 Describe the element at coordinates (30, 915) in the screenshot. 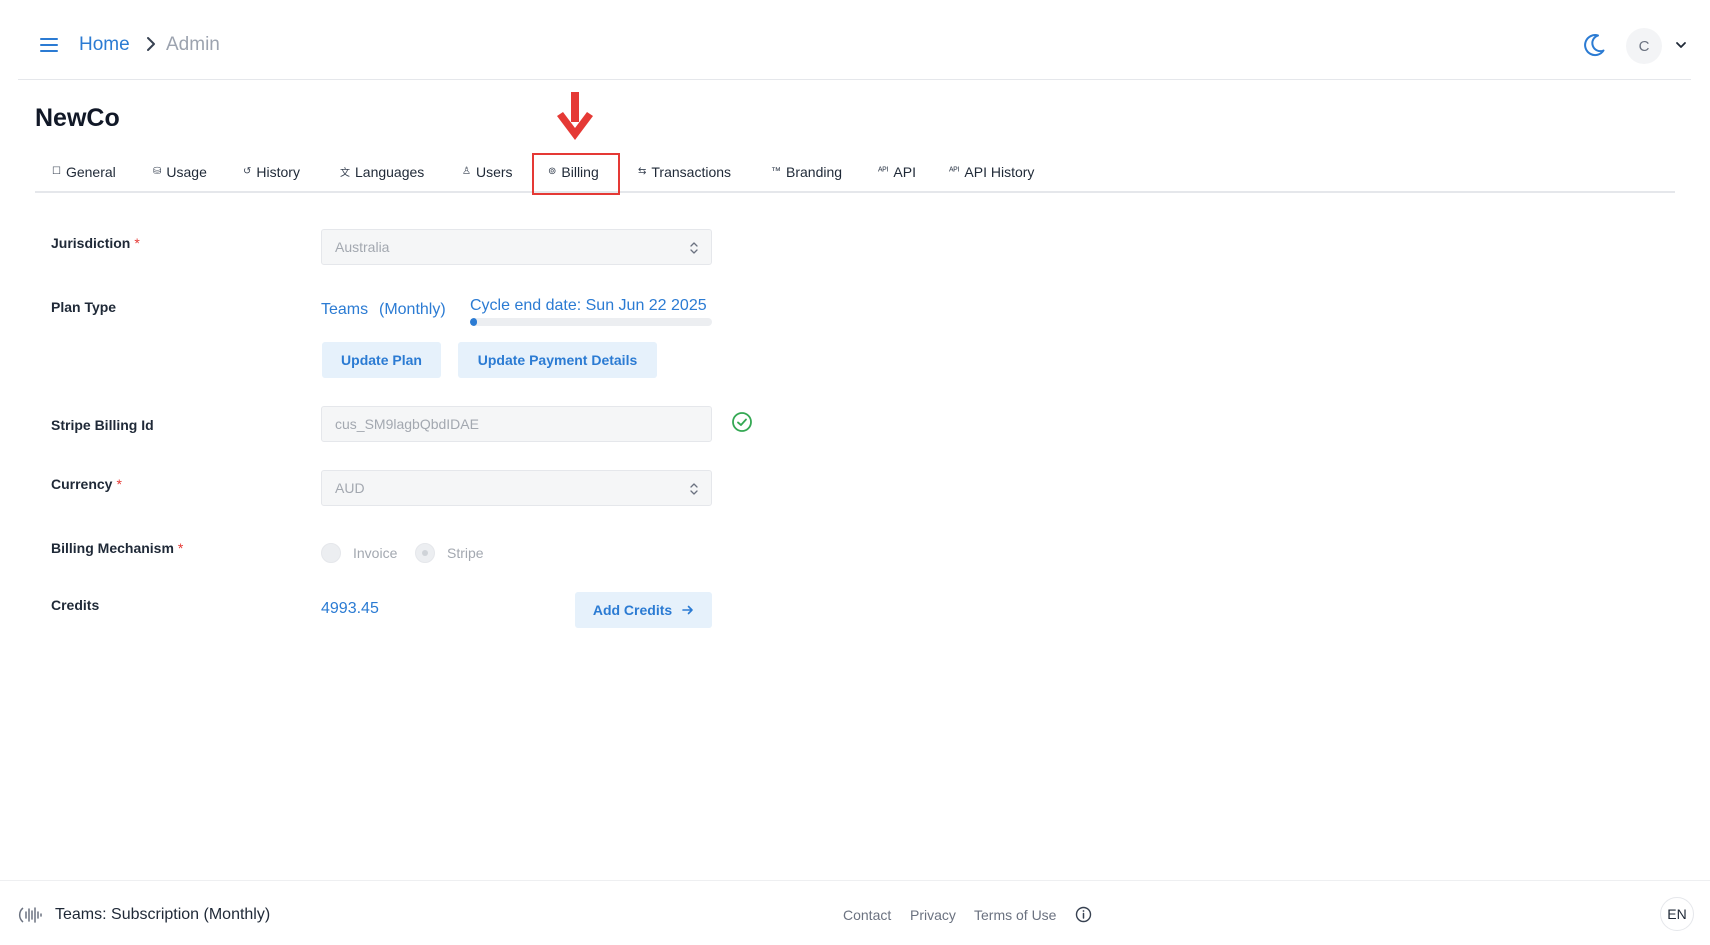

I see `waveform-logo-icon` at that location.